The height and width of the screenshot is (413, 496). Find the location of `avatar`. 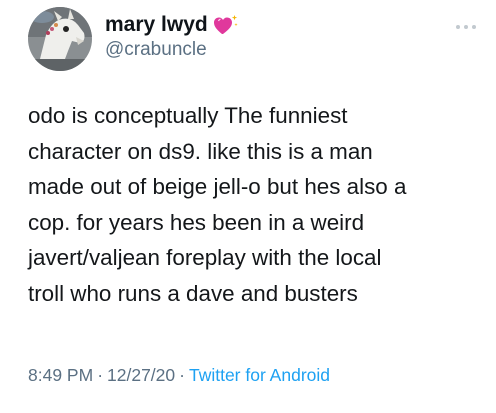

avatar is located at coordinates (60, 39).